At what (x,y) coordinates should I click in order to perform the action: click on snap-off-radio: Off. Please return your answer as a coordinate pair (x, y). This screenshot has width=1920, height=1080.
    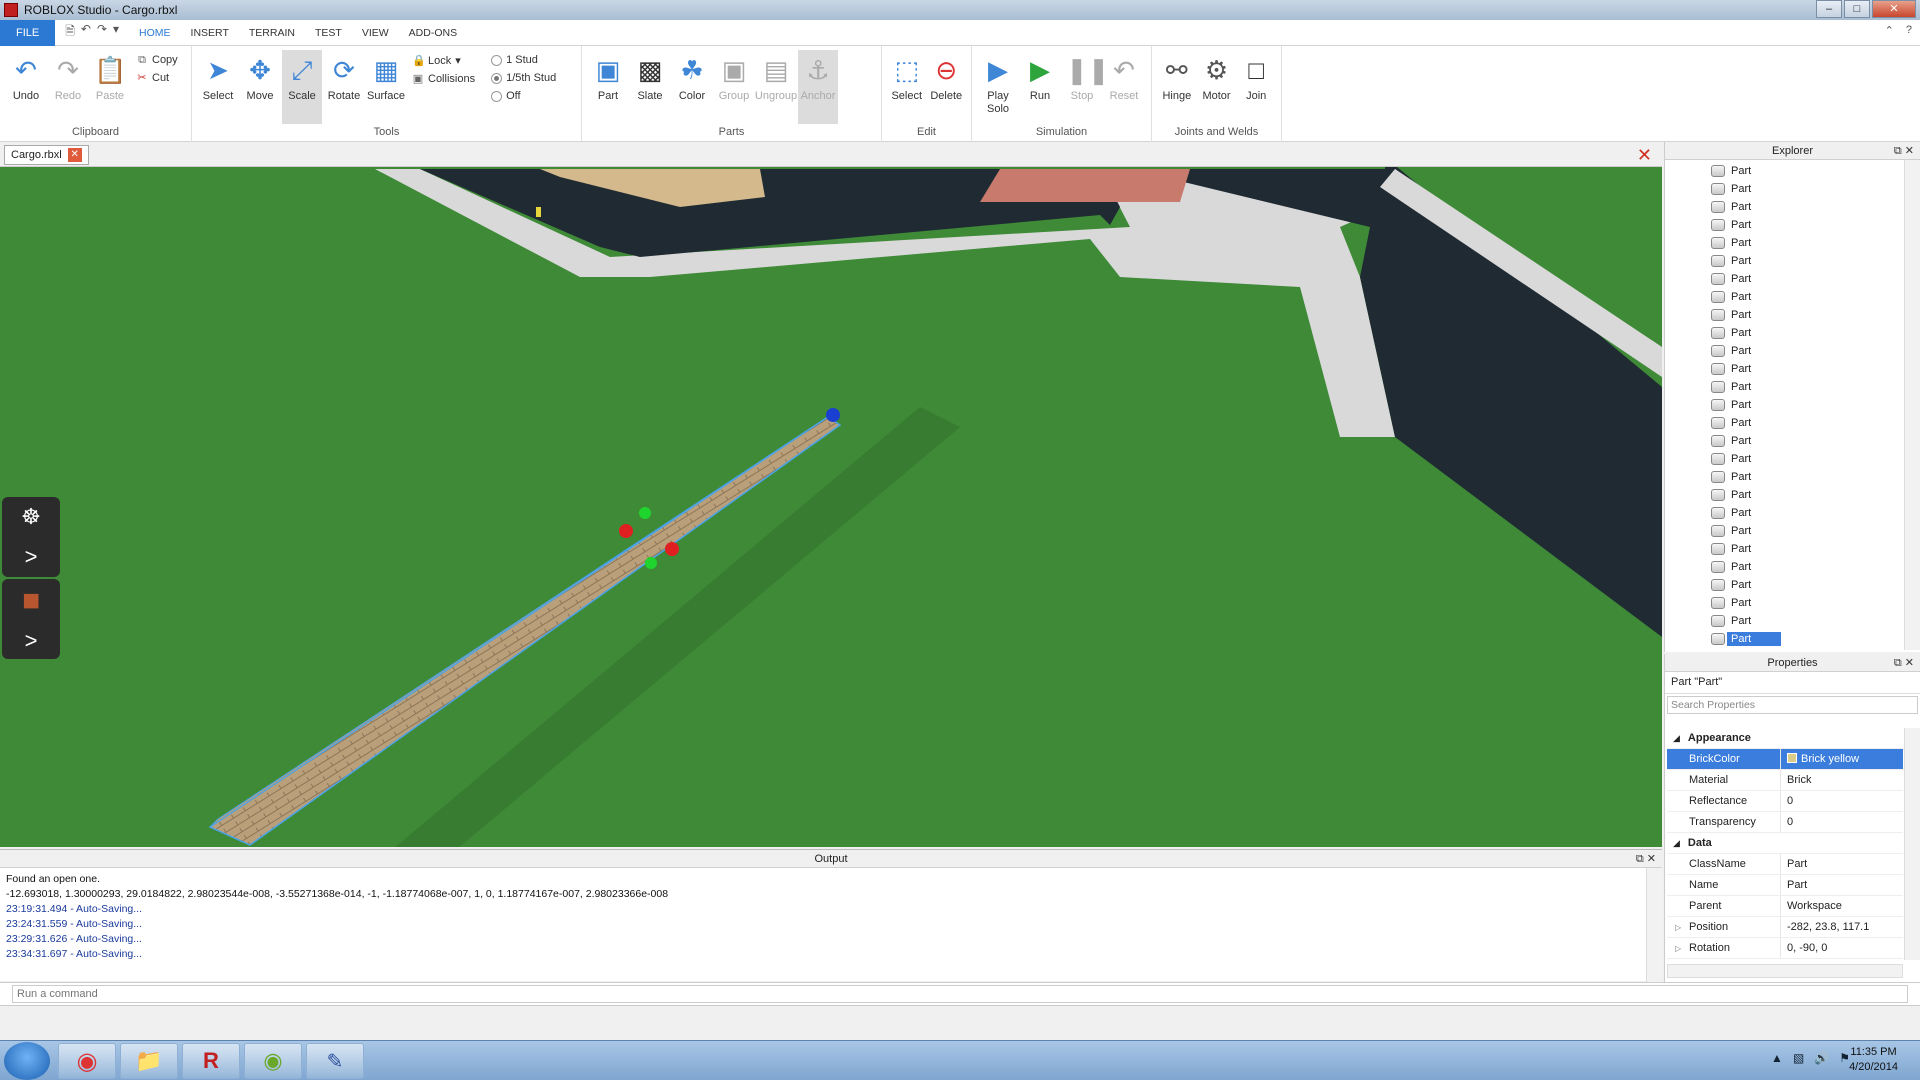
    Looking at the image, I should click on (523, 96).